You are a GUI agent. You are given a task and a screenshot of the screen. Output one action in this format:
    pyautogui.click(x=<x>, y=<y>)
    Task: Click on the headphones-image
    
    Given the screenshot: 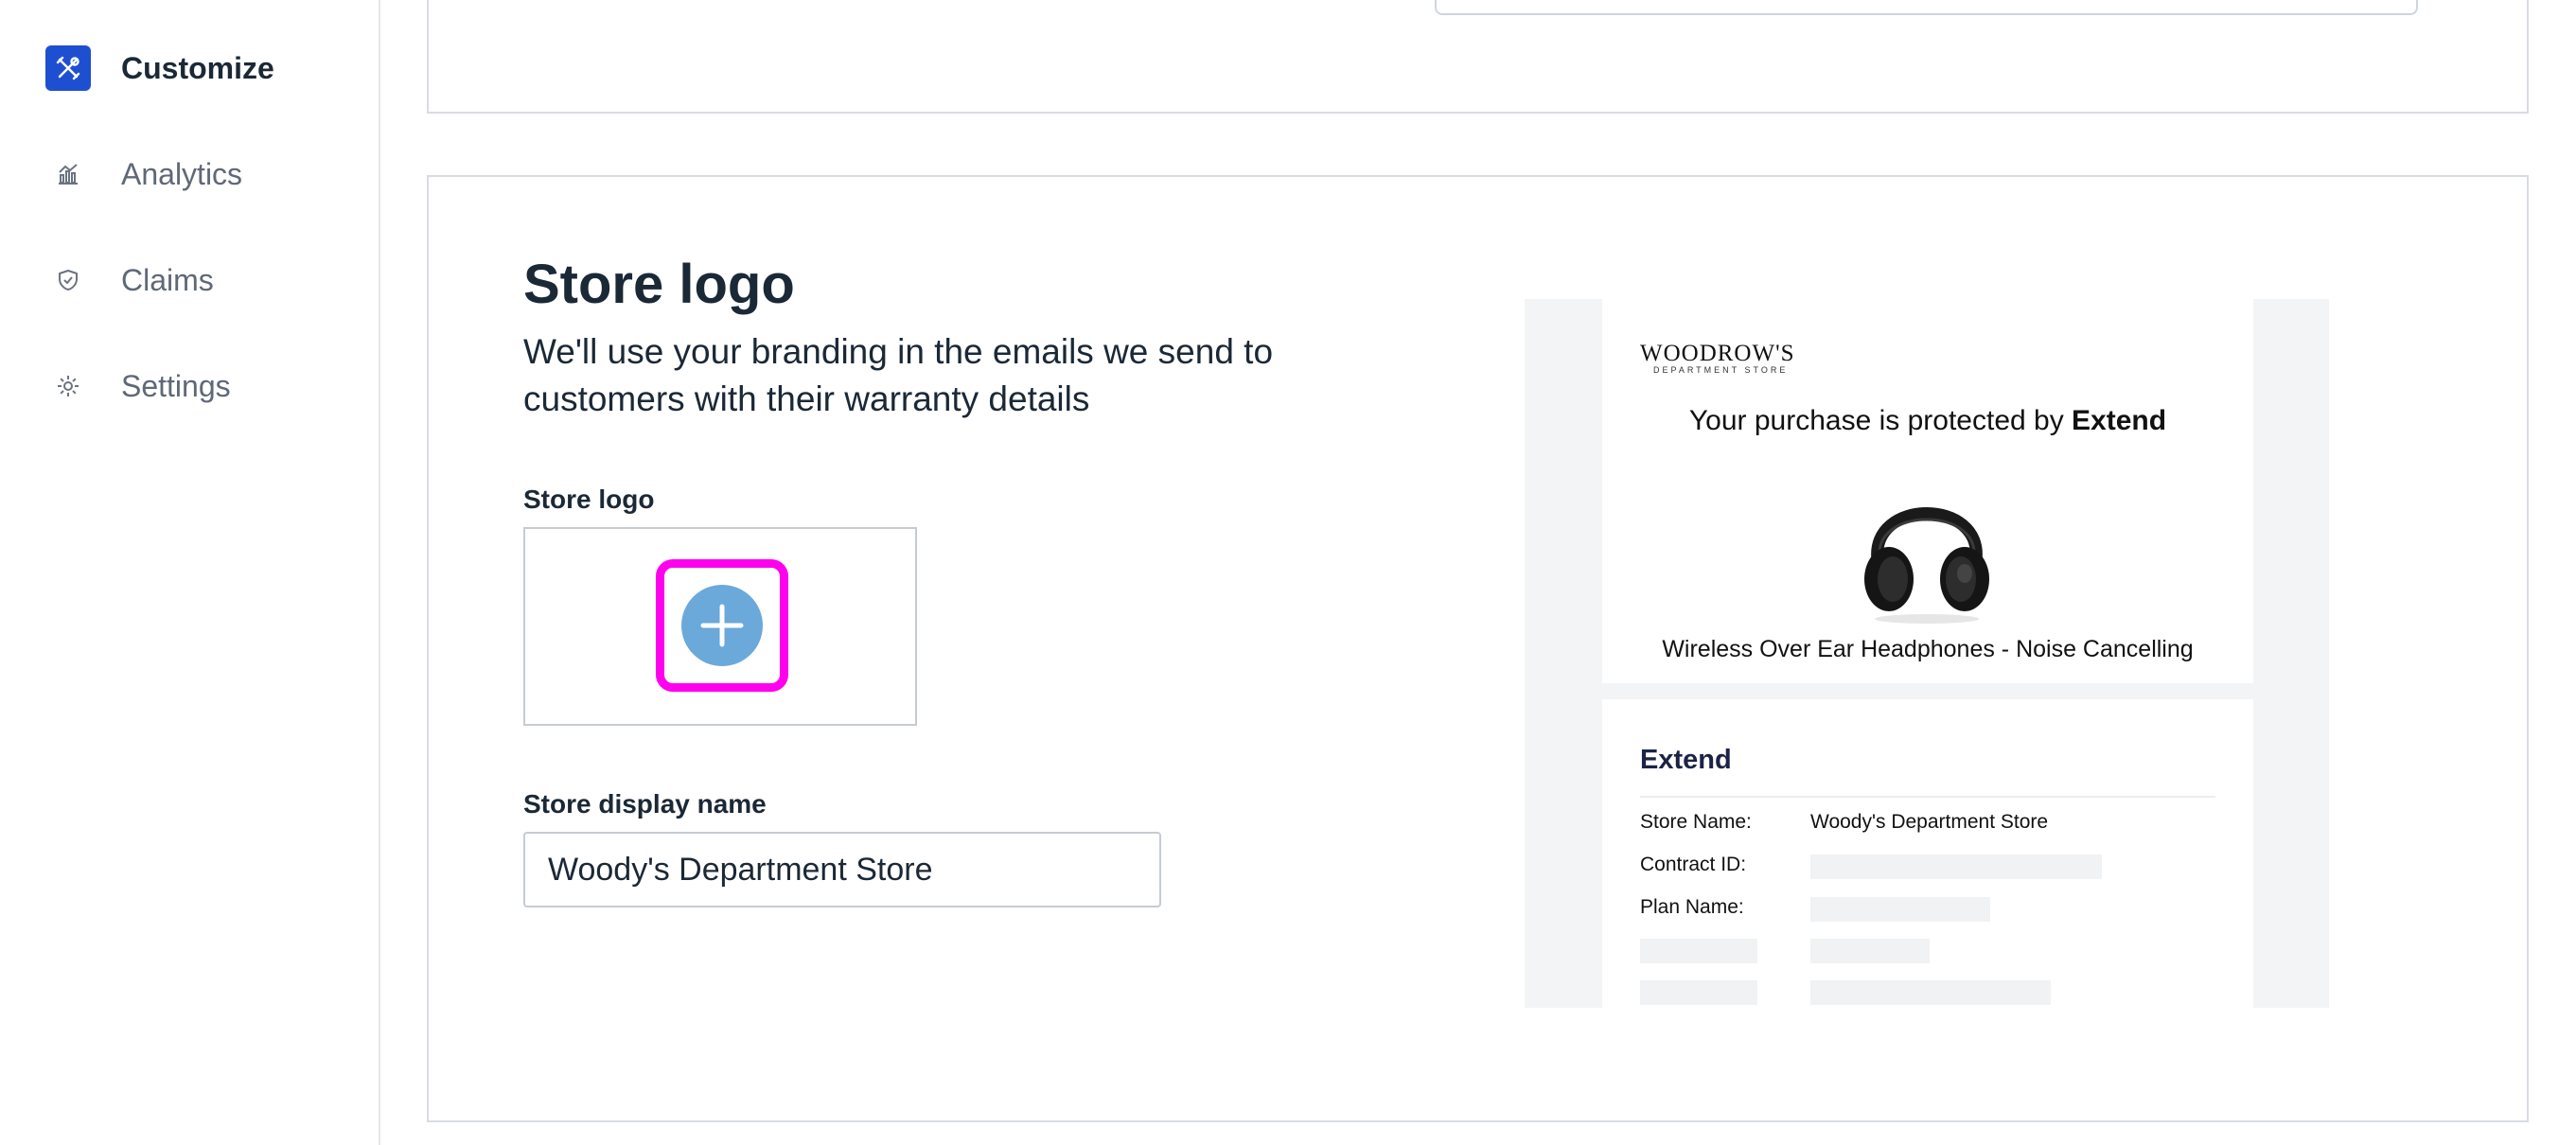 What is the action you would take?
    pyautogui.click(x=1927, y=547)
    